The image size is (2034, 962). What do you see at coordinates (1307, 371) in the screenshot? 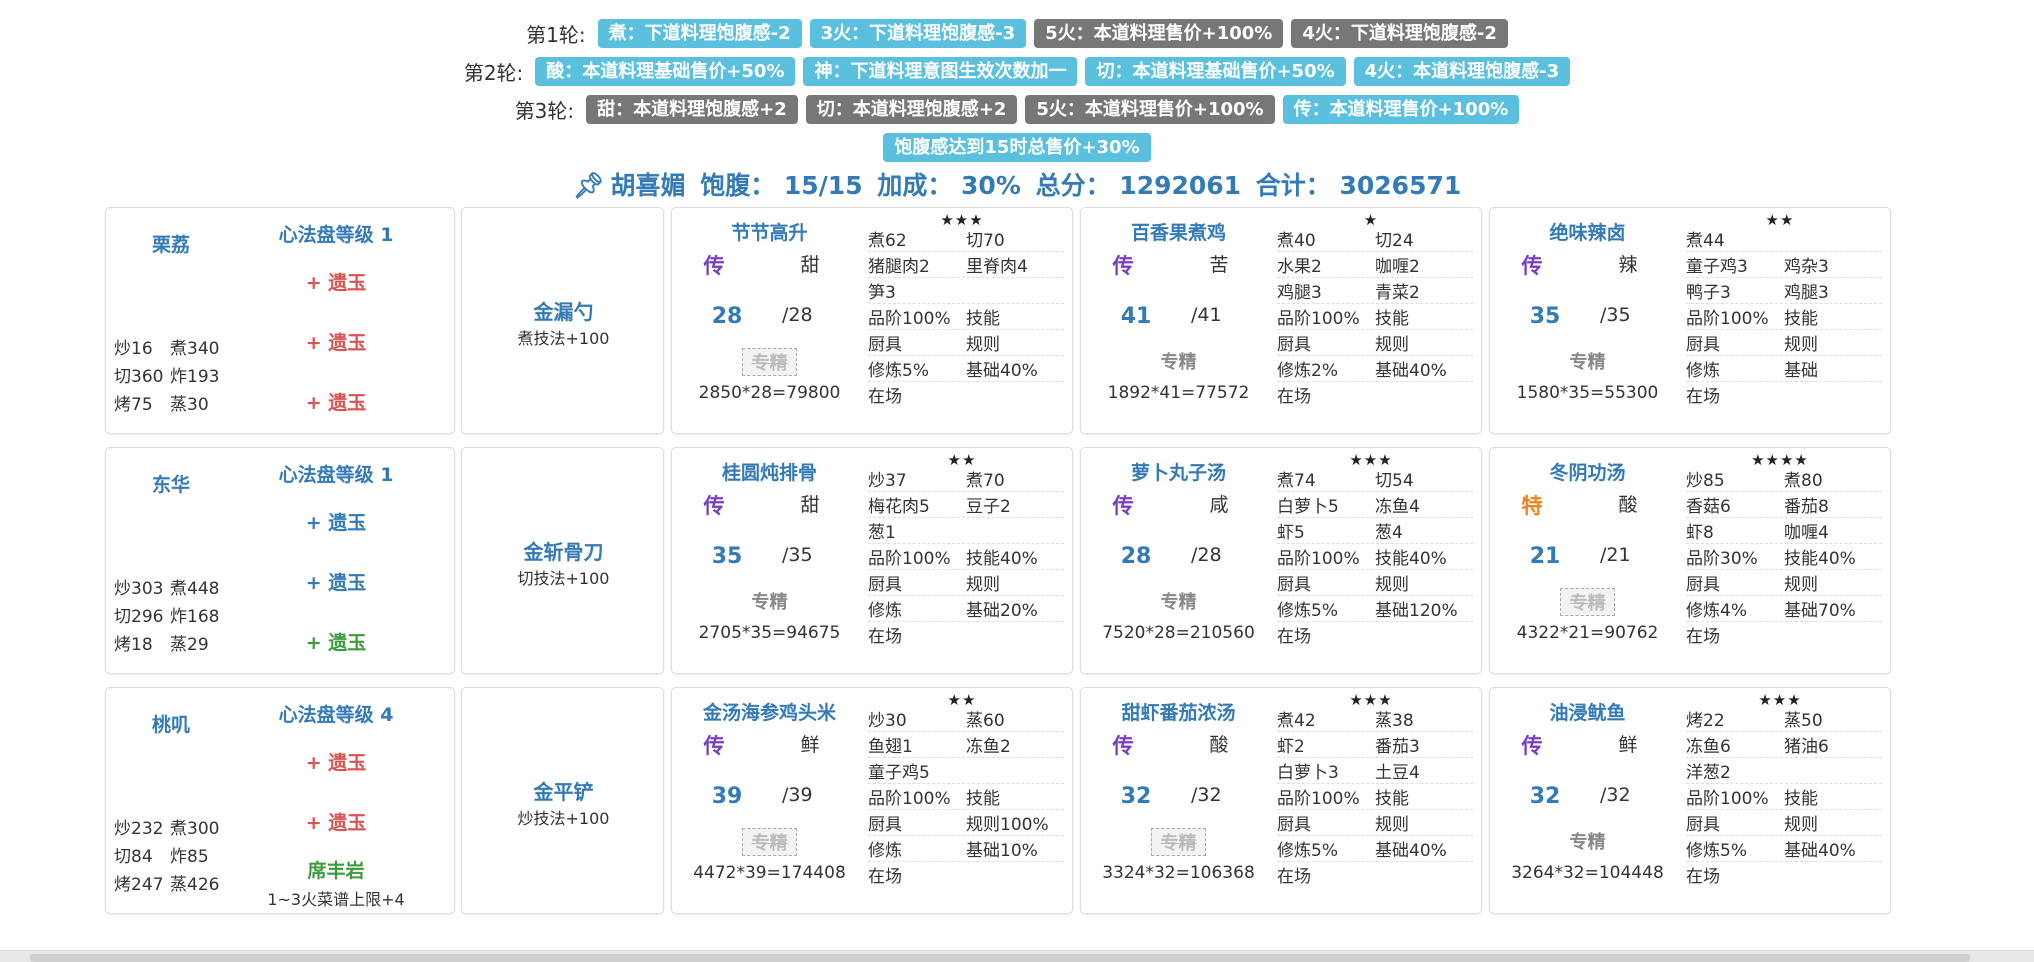
I see `recipe-detail: 修炼2%` at bounding box center [1307, 371].